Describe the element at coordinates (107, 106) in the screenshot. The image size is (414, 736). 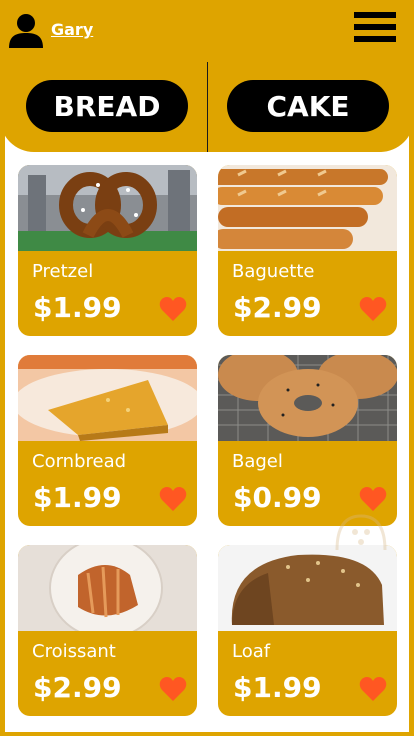
I see `tab-bread: BREAD` at that location.